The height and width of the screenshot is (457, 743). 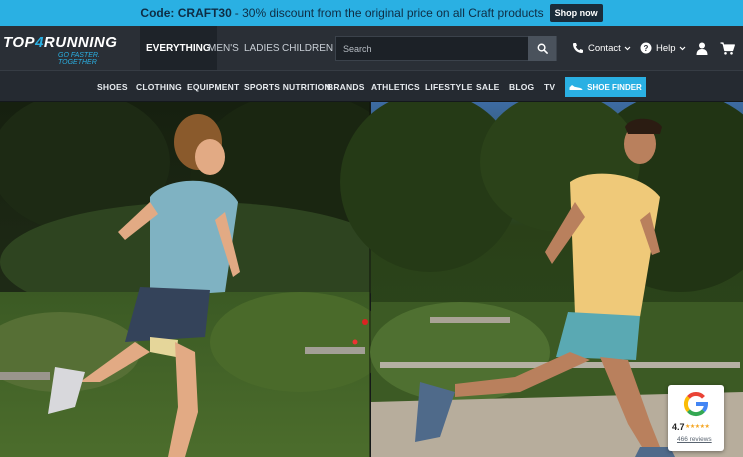 I want to click on nav-athletics: ATHLETICS, so click(x=395, y=86).